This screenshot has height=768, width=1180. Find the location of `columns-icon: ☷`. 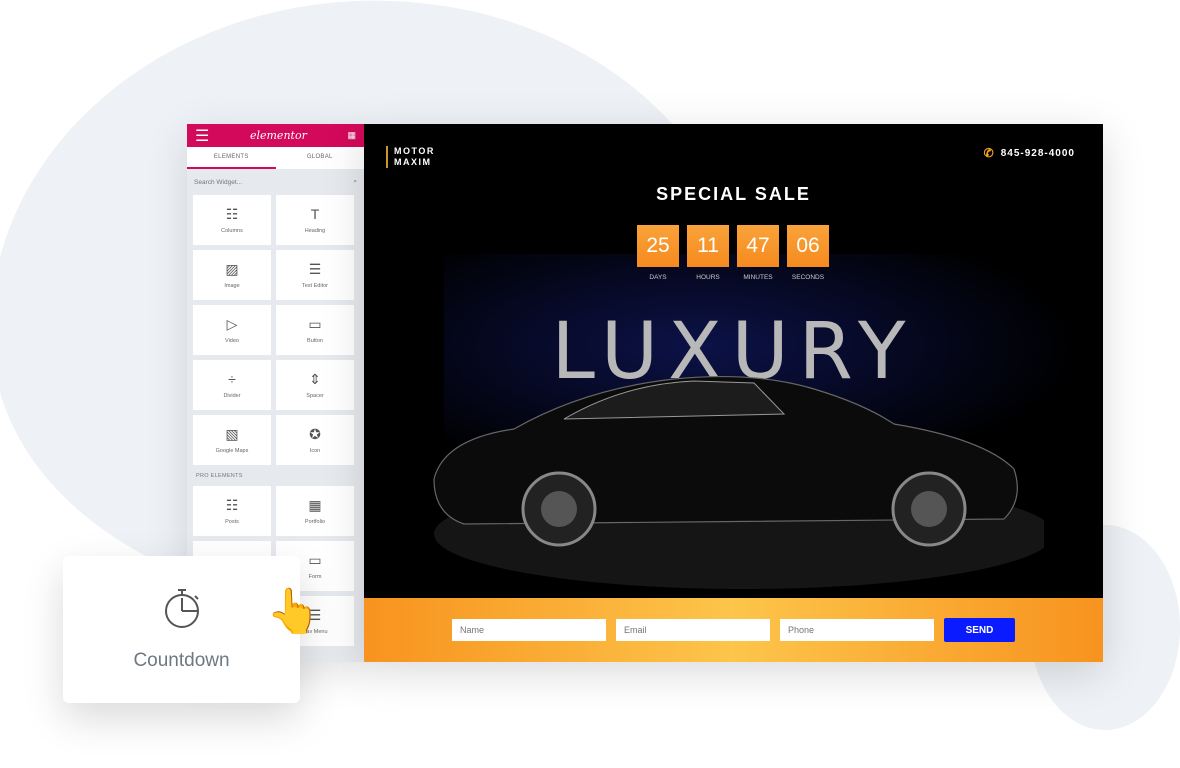

columns-icon: ☷ is located at coordinates (232, 213).